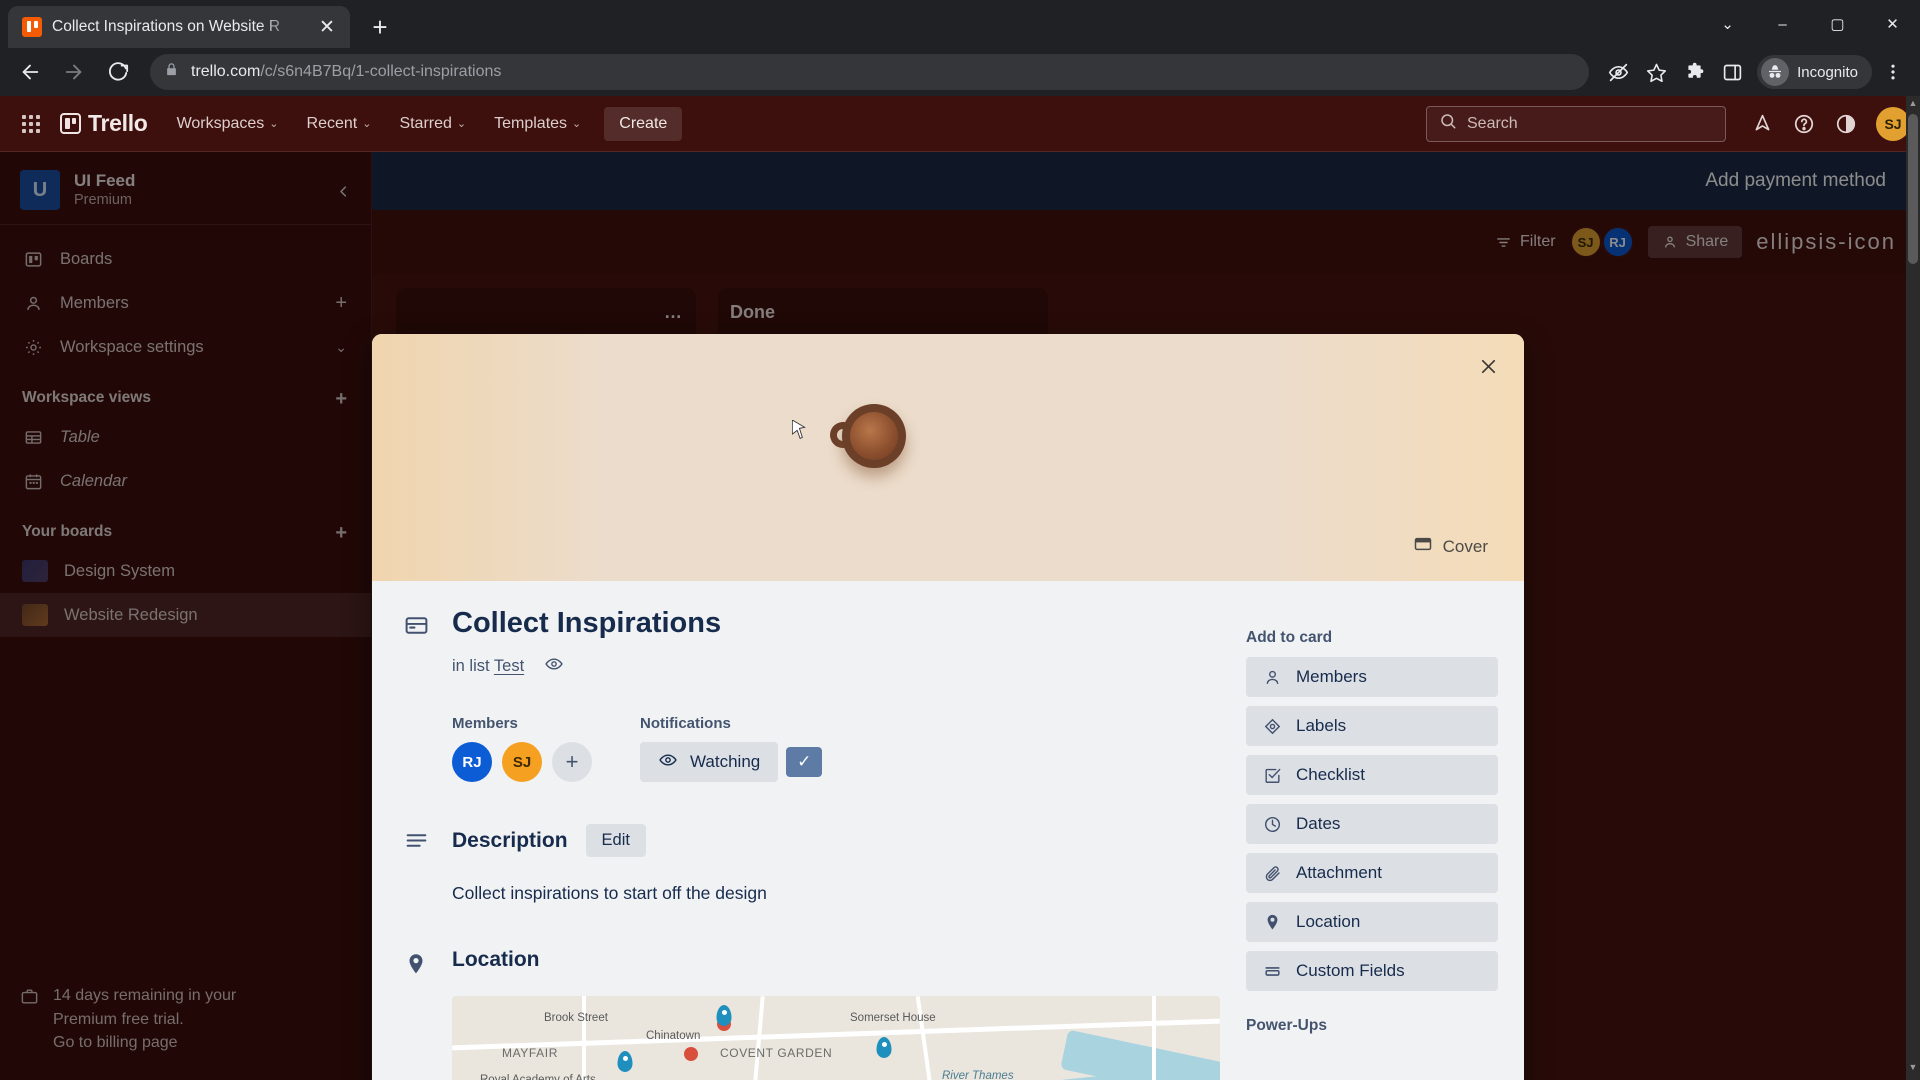 Image resolution: width=1920 pixels, height=1080 pixels. Describe the element at coordinates (872, 440) in the screenshot. I see `cover-image-mug` at that location.